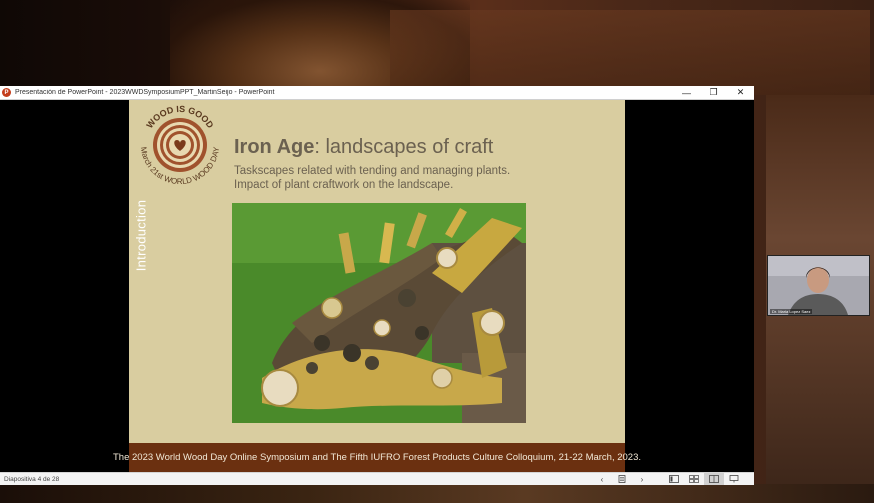  I want to click on close-button: ✕, so click(740, 92).